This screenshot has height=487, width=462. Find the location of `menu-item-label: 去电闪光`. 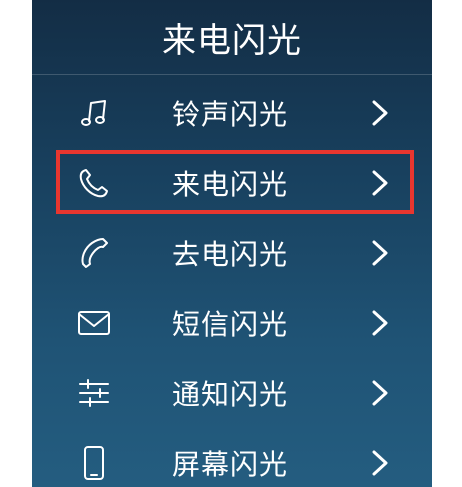

menu-item-label: 去电闪光 is located at coordinates (230, 254).